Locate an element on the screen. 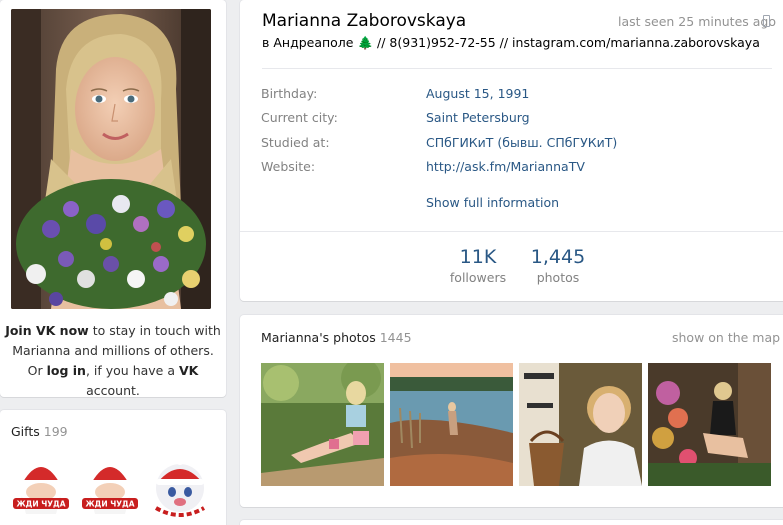  counter-photos: 1,445 photos is located at coordinates (558, 266).